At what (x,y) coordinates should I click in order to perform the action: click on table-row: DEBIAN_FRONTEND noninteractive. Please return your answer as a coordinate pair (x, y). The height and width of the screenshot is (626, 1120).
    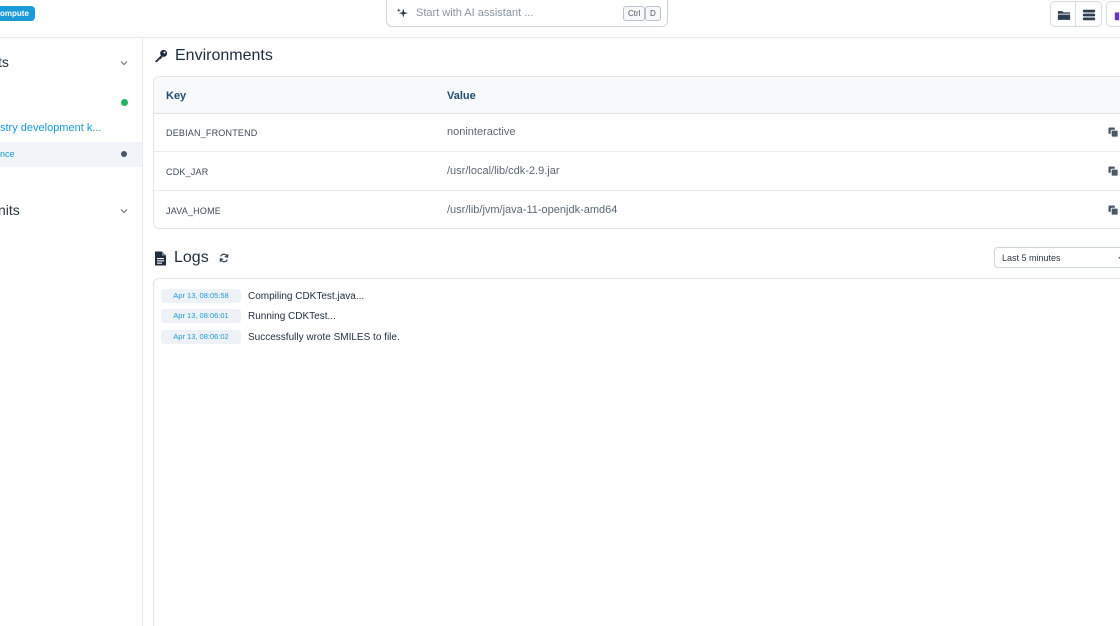
    Looking at the image, I should click on (637, 133).